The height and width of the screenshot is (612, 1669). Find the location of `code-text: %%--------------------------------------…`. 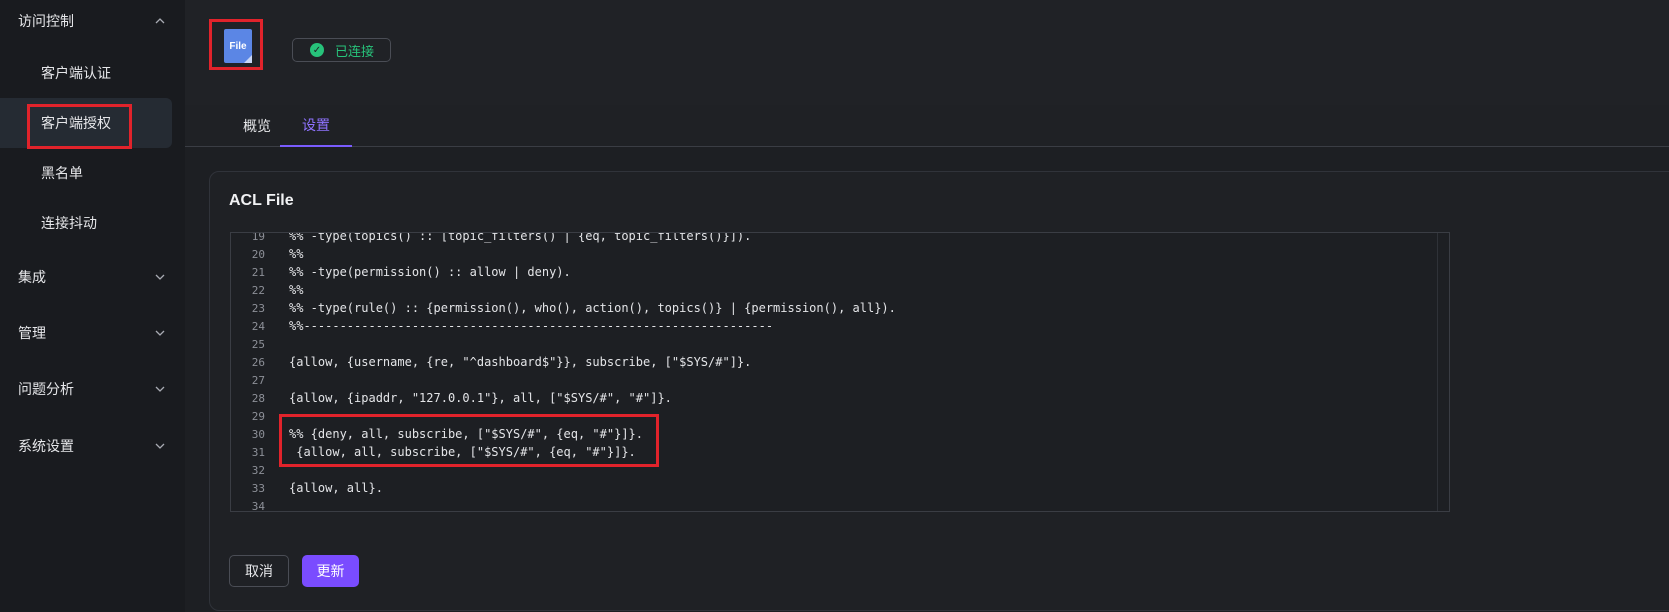

code-text: %%--------------------------------------… is located at coordinates (531, 326).